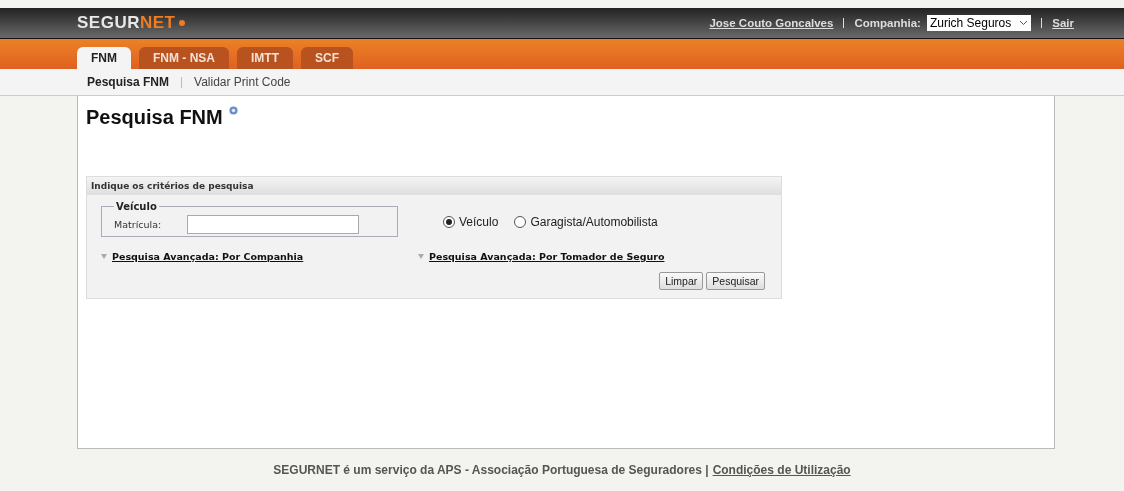 The width and height of the screenshot is (1124, 491). I want to click on plate-input-field, so click(273, 224).